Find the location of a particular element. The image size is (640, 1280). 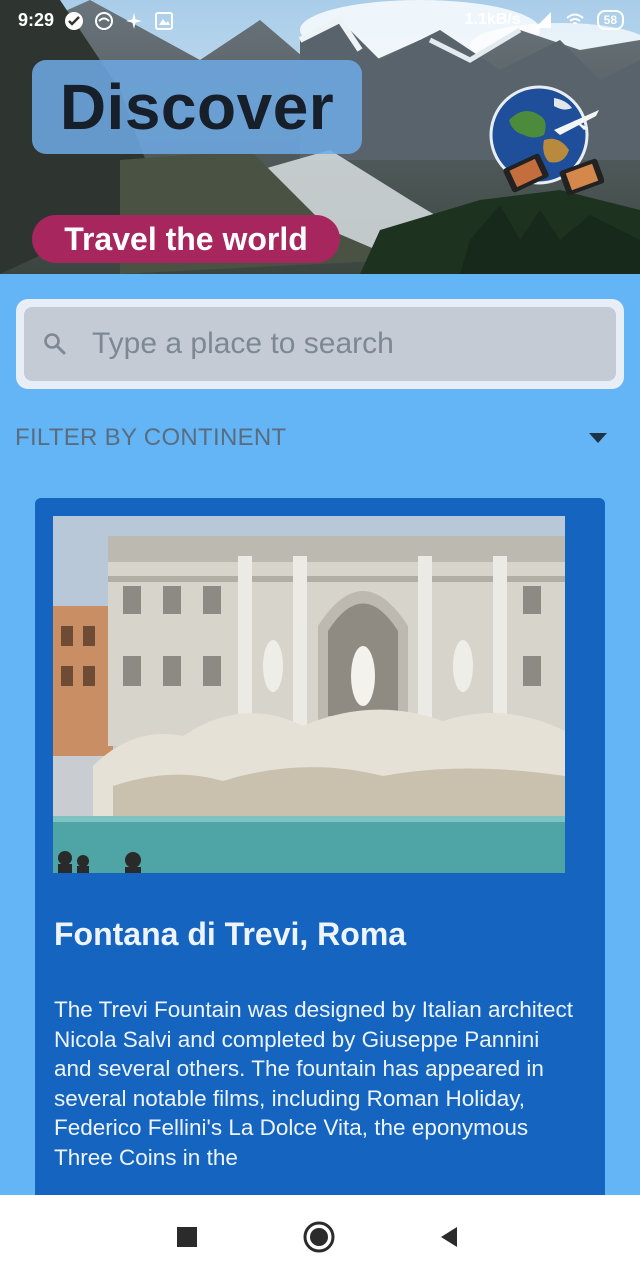

pinwheel-icon is located at coordinates (134, 20).